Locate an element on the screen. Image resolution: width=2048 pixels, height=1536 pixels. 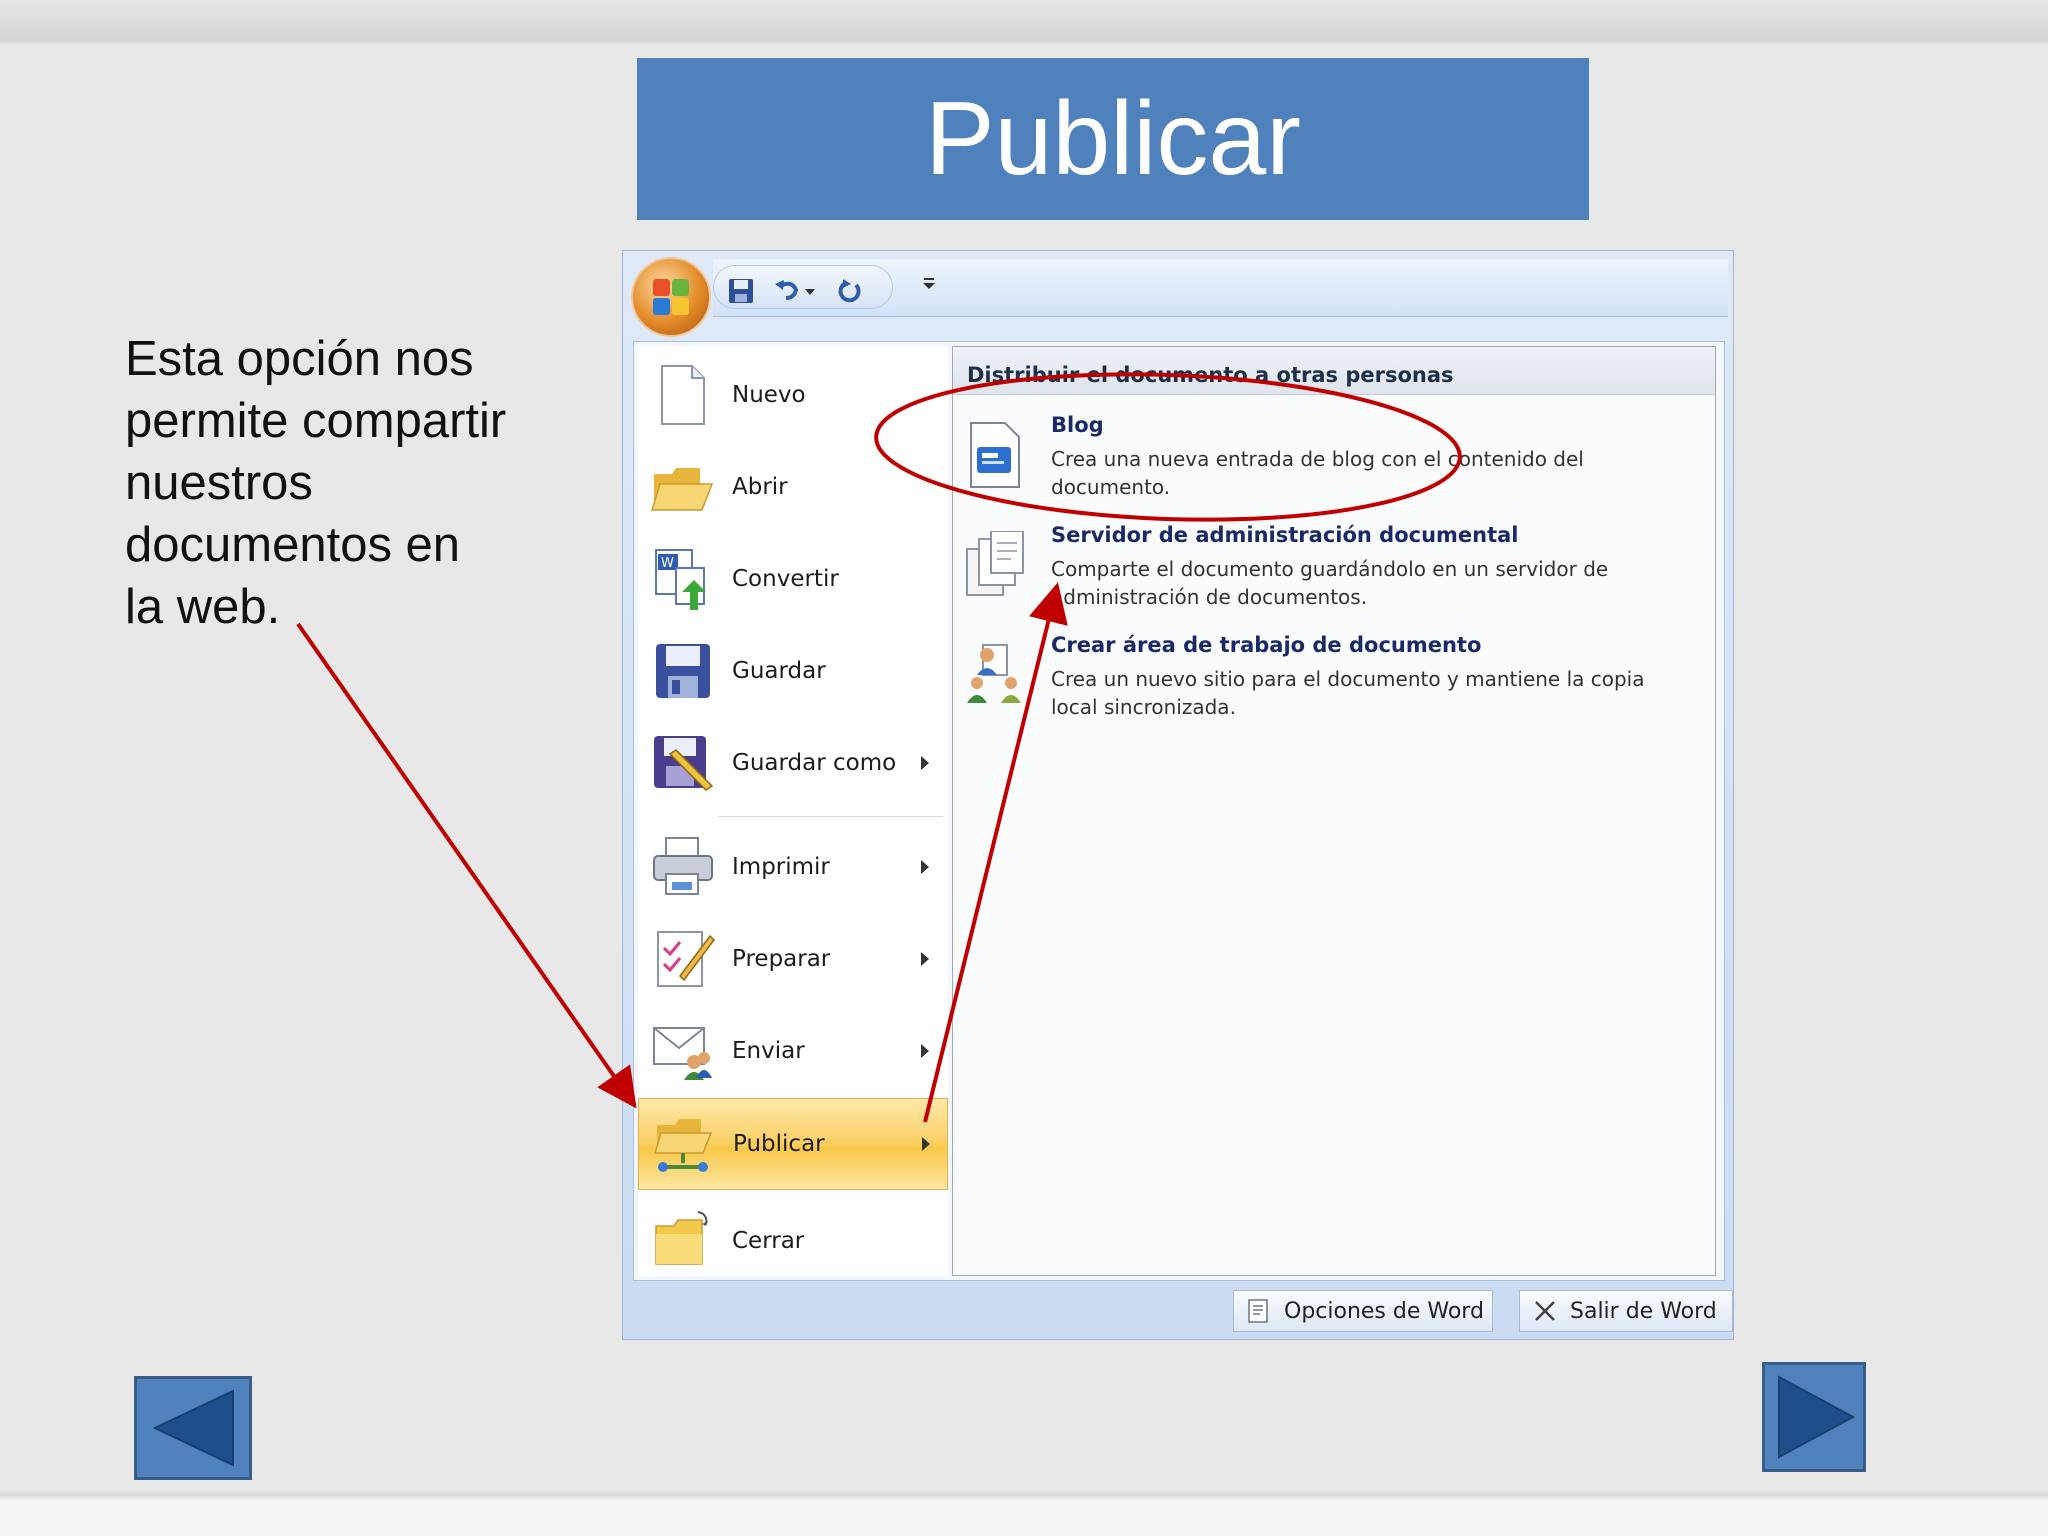
menu-item-publicar: Publicar is located at coordinates (793, 1144).